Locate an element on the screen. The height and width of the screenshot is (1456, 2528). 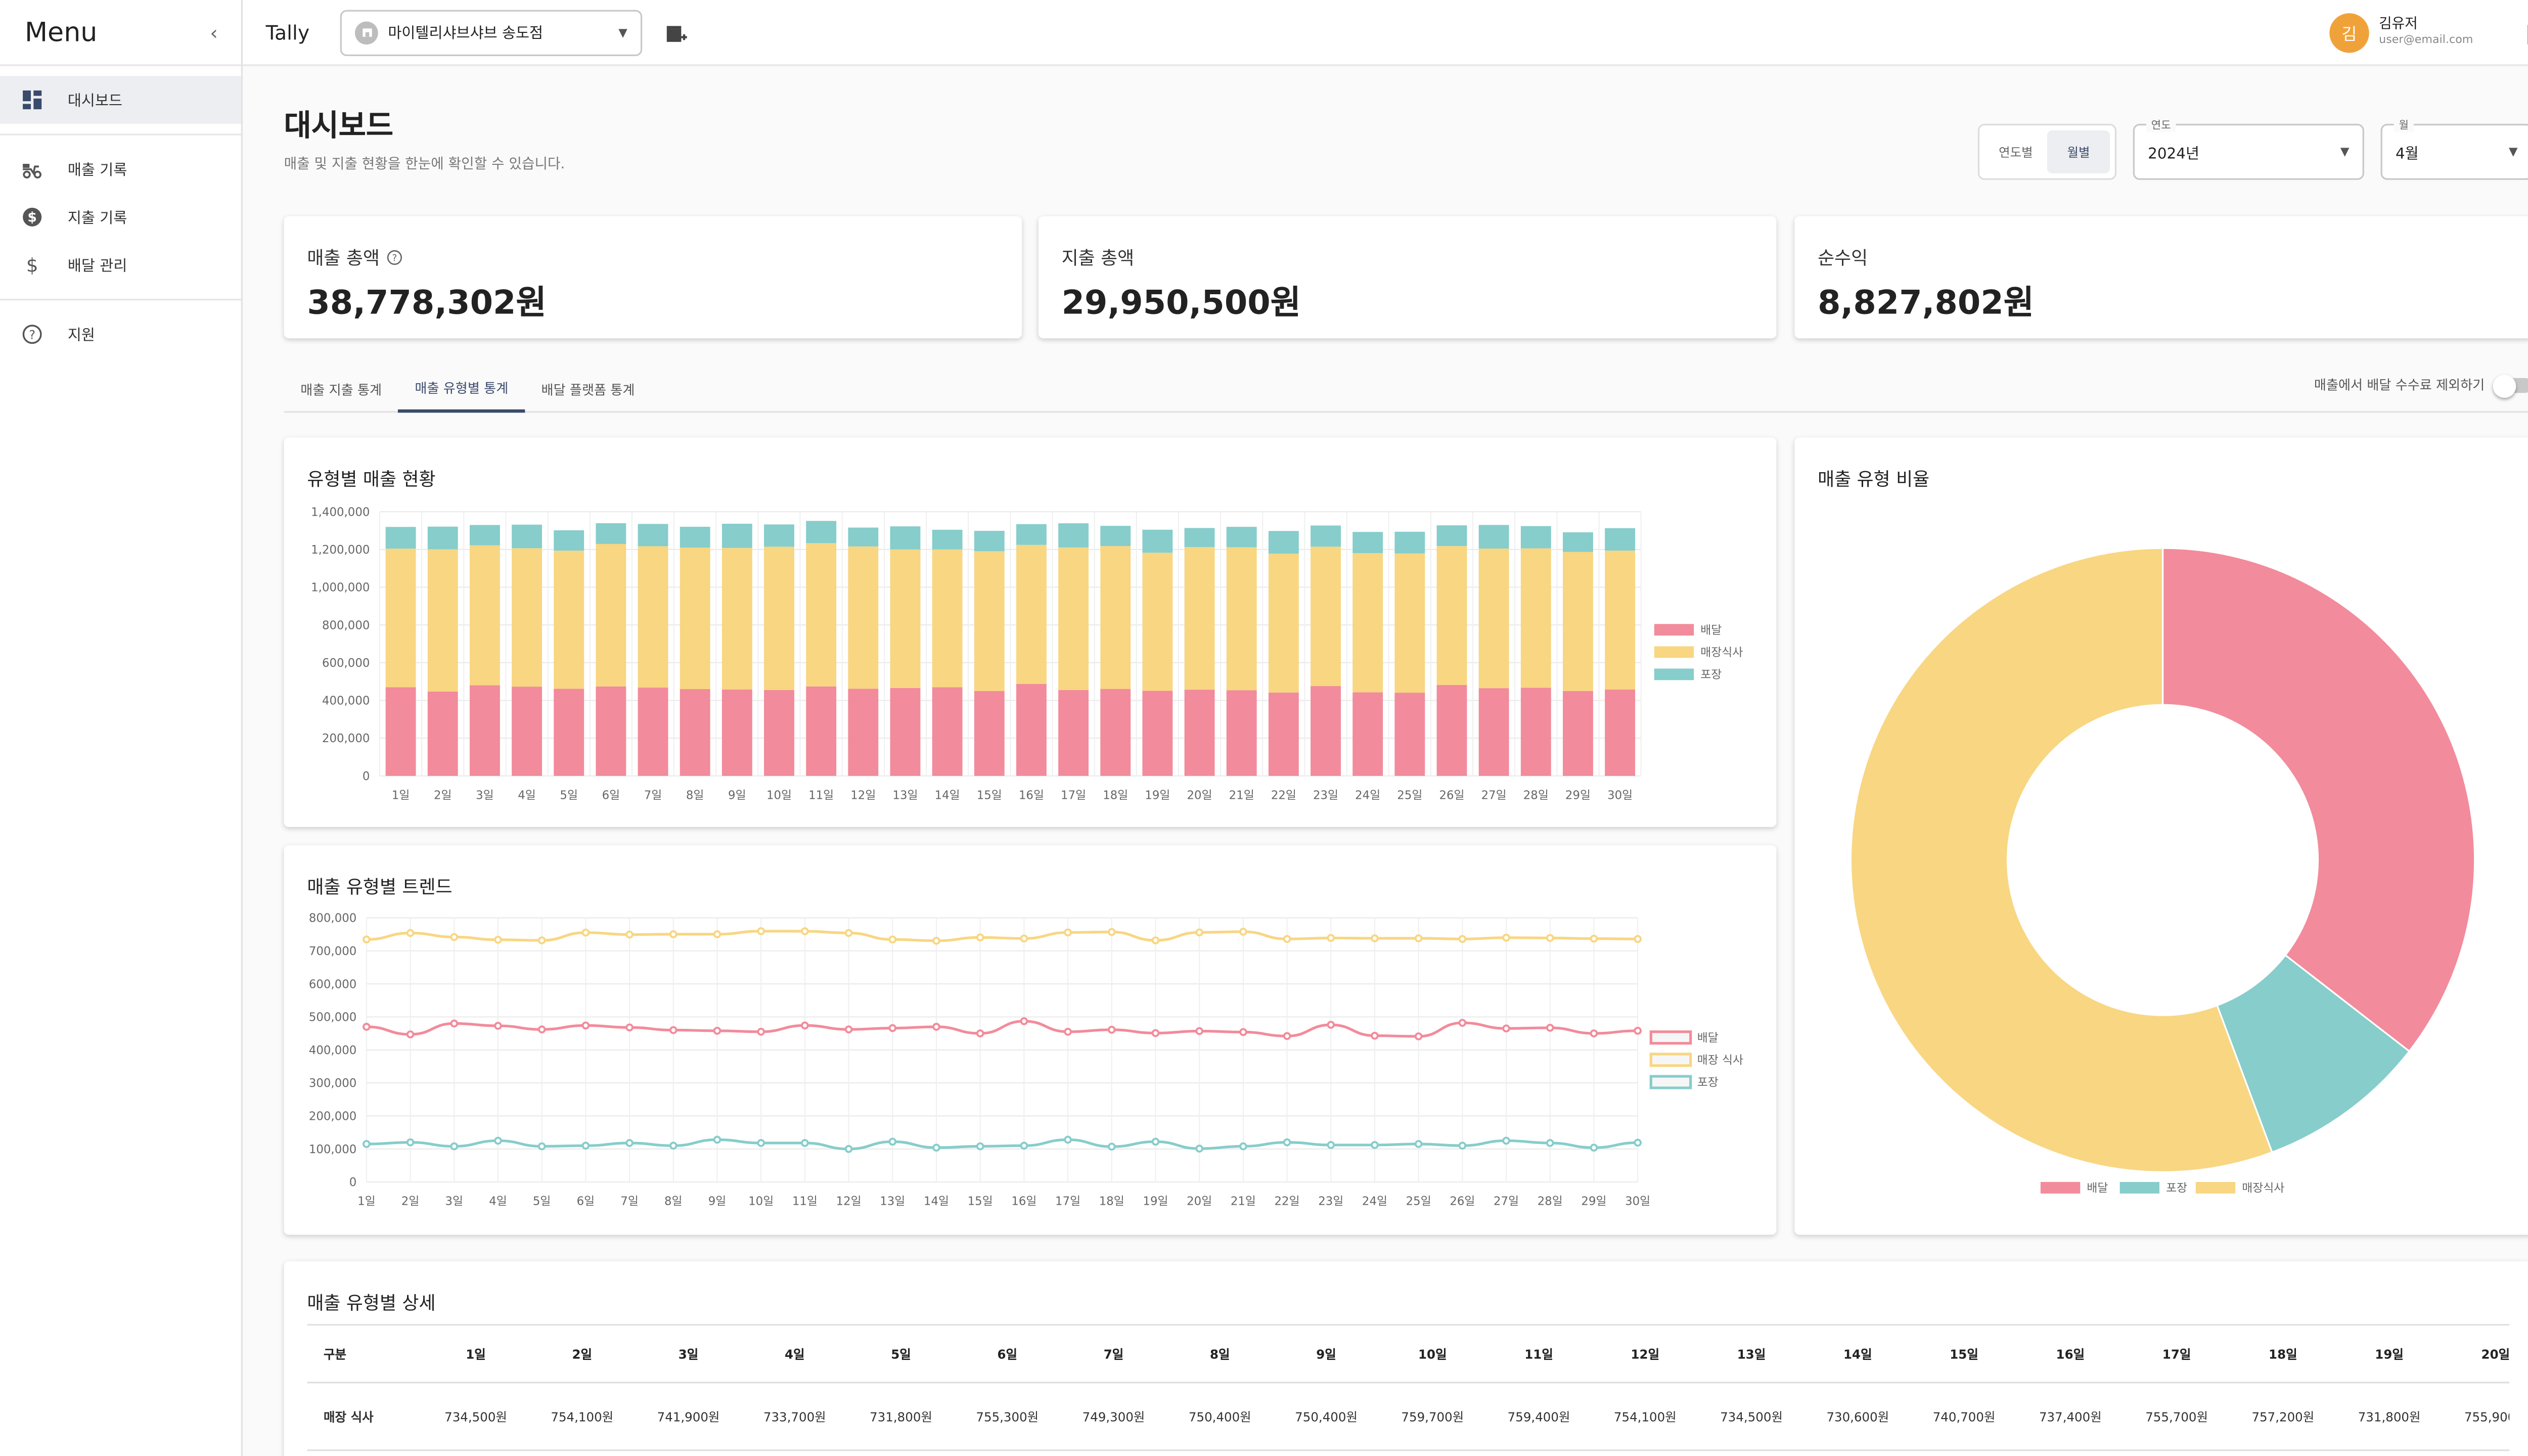
table-header-cell: 1일 is located at coordinates (476, 1353).